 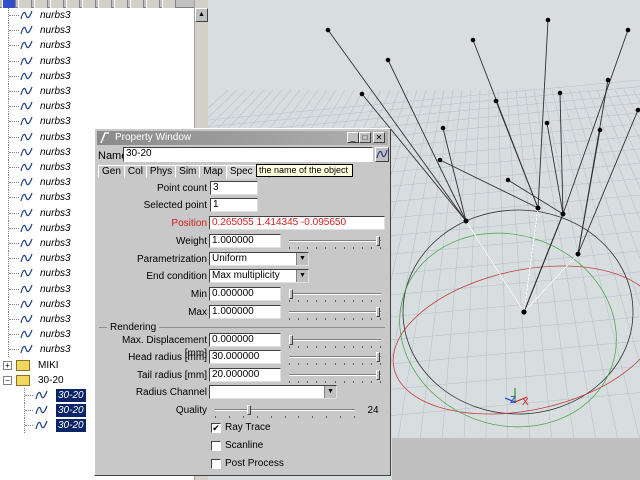 What do you see at coordinates (216, 428) in the screenshot?
I see `ray-trace-checkbox: ✔` at bounding box center [216, 428].